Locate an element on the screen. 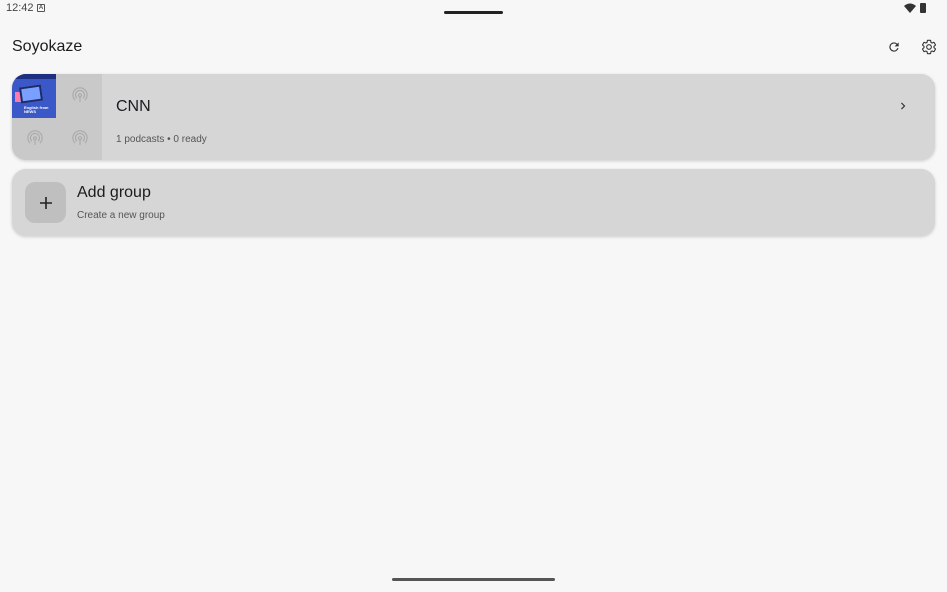  settings-icon is located at coordinates (929, 47).